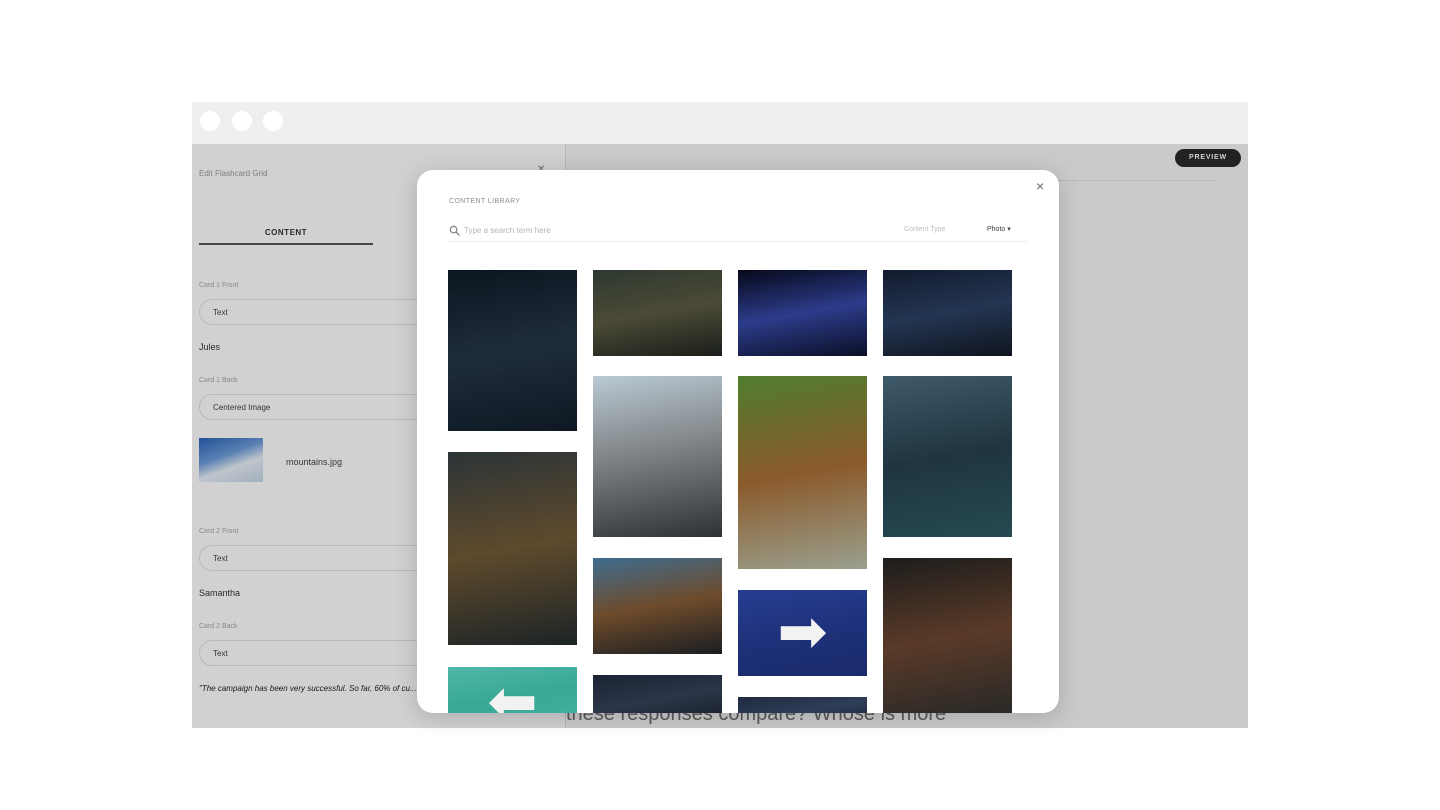  Describe the element at coordinates (657, 694) in the screenshot. I see `photo-starry-night-sky` at that location.